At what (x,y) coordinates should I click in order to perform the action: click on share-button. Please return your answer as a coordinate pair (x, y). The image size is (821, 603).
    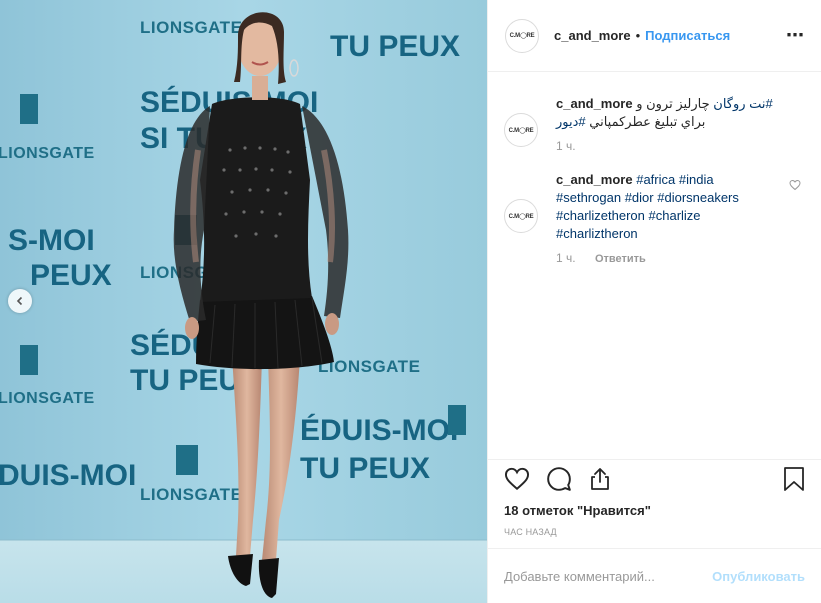
    Looking at the image, I should click on (600, 479).